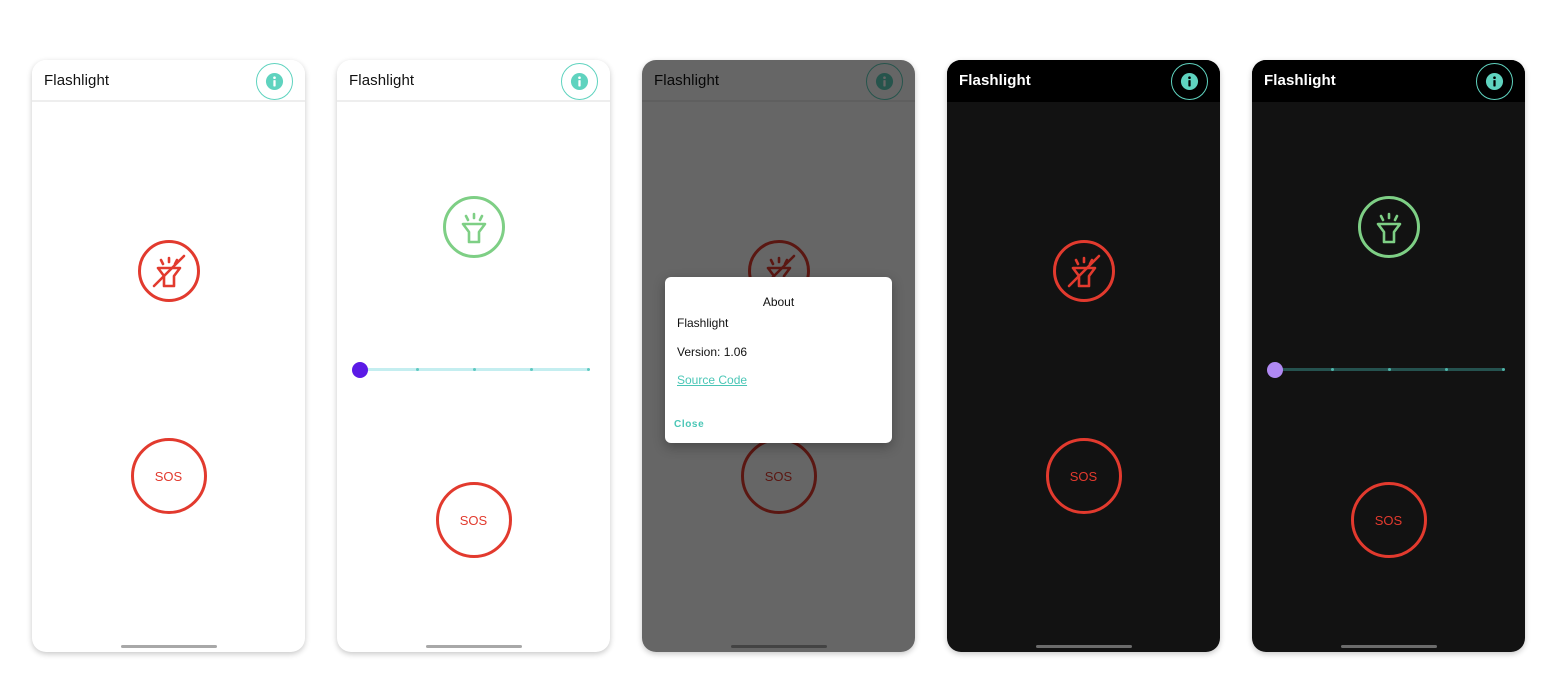 This screenshot has height=686, width=1542. What do you see at coordinates (703, 323) in the screenshot?
I see `dialog-app-name: Flashlight` at bounding box center [703, 323].